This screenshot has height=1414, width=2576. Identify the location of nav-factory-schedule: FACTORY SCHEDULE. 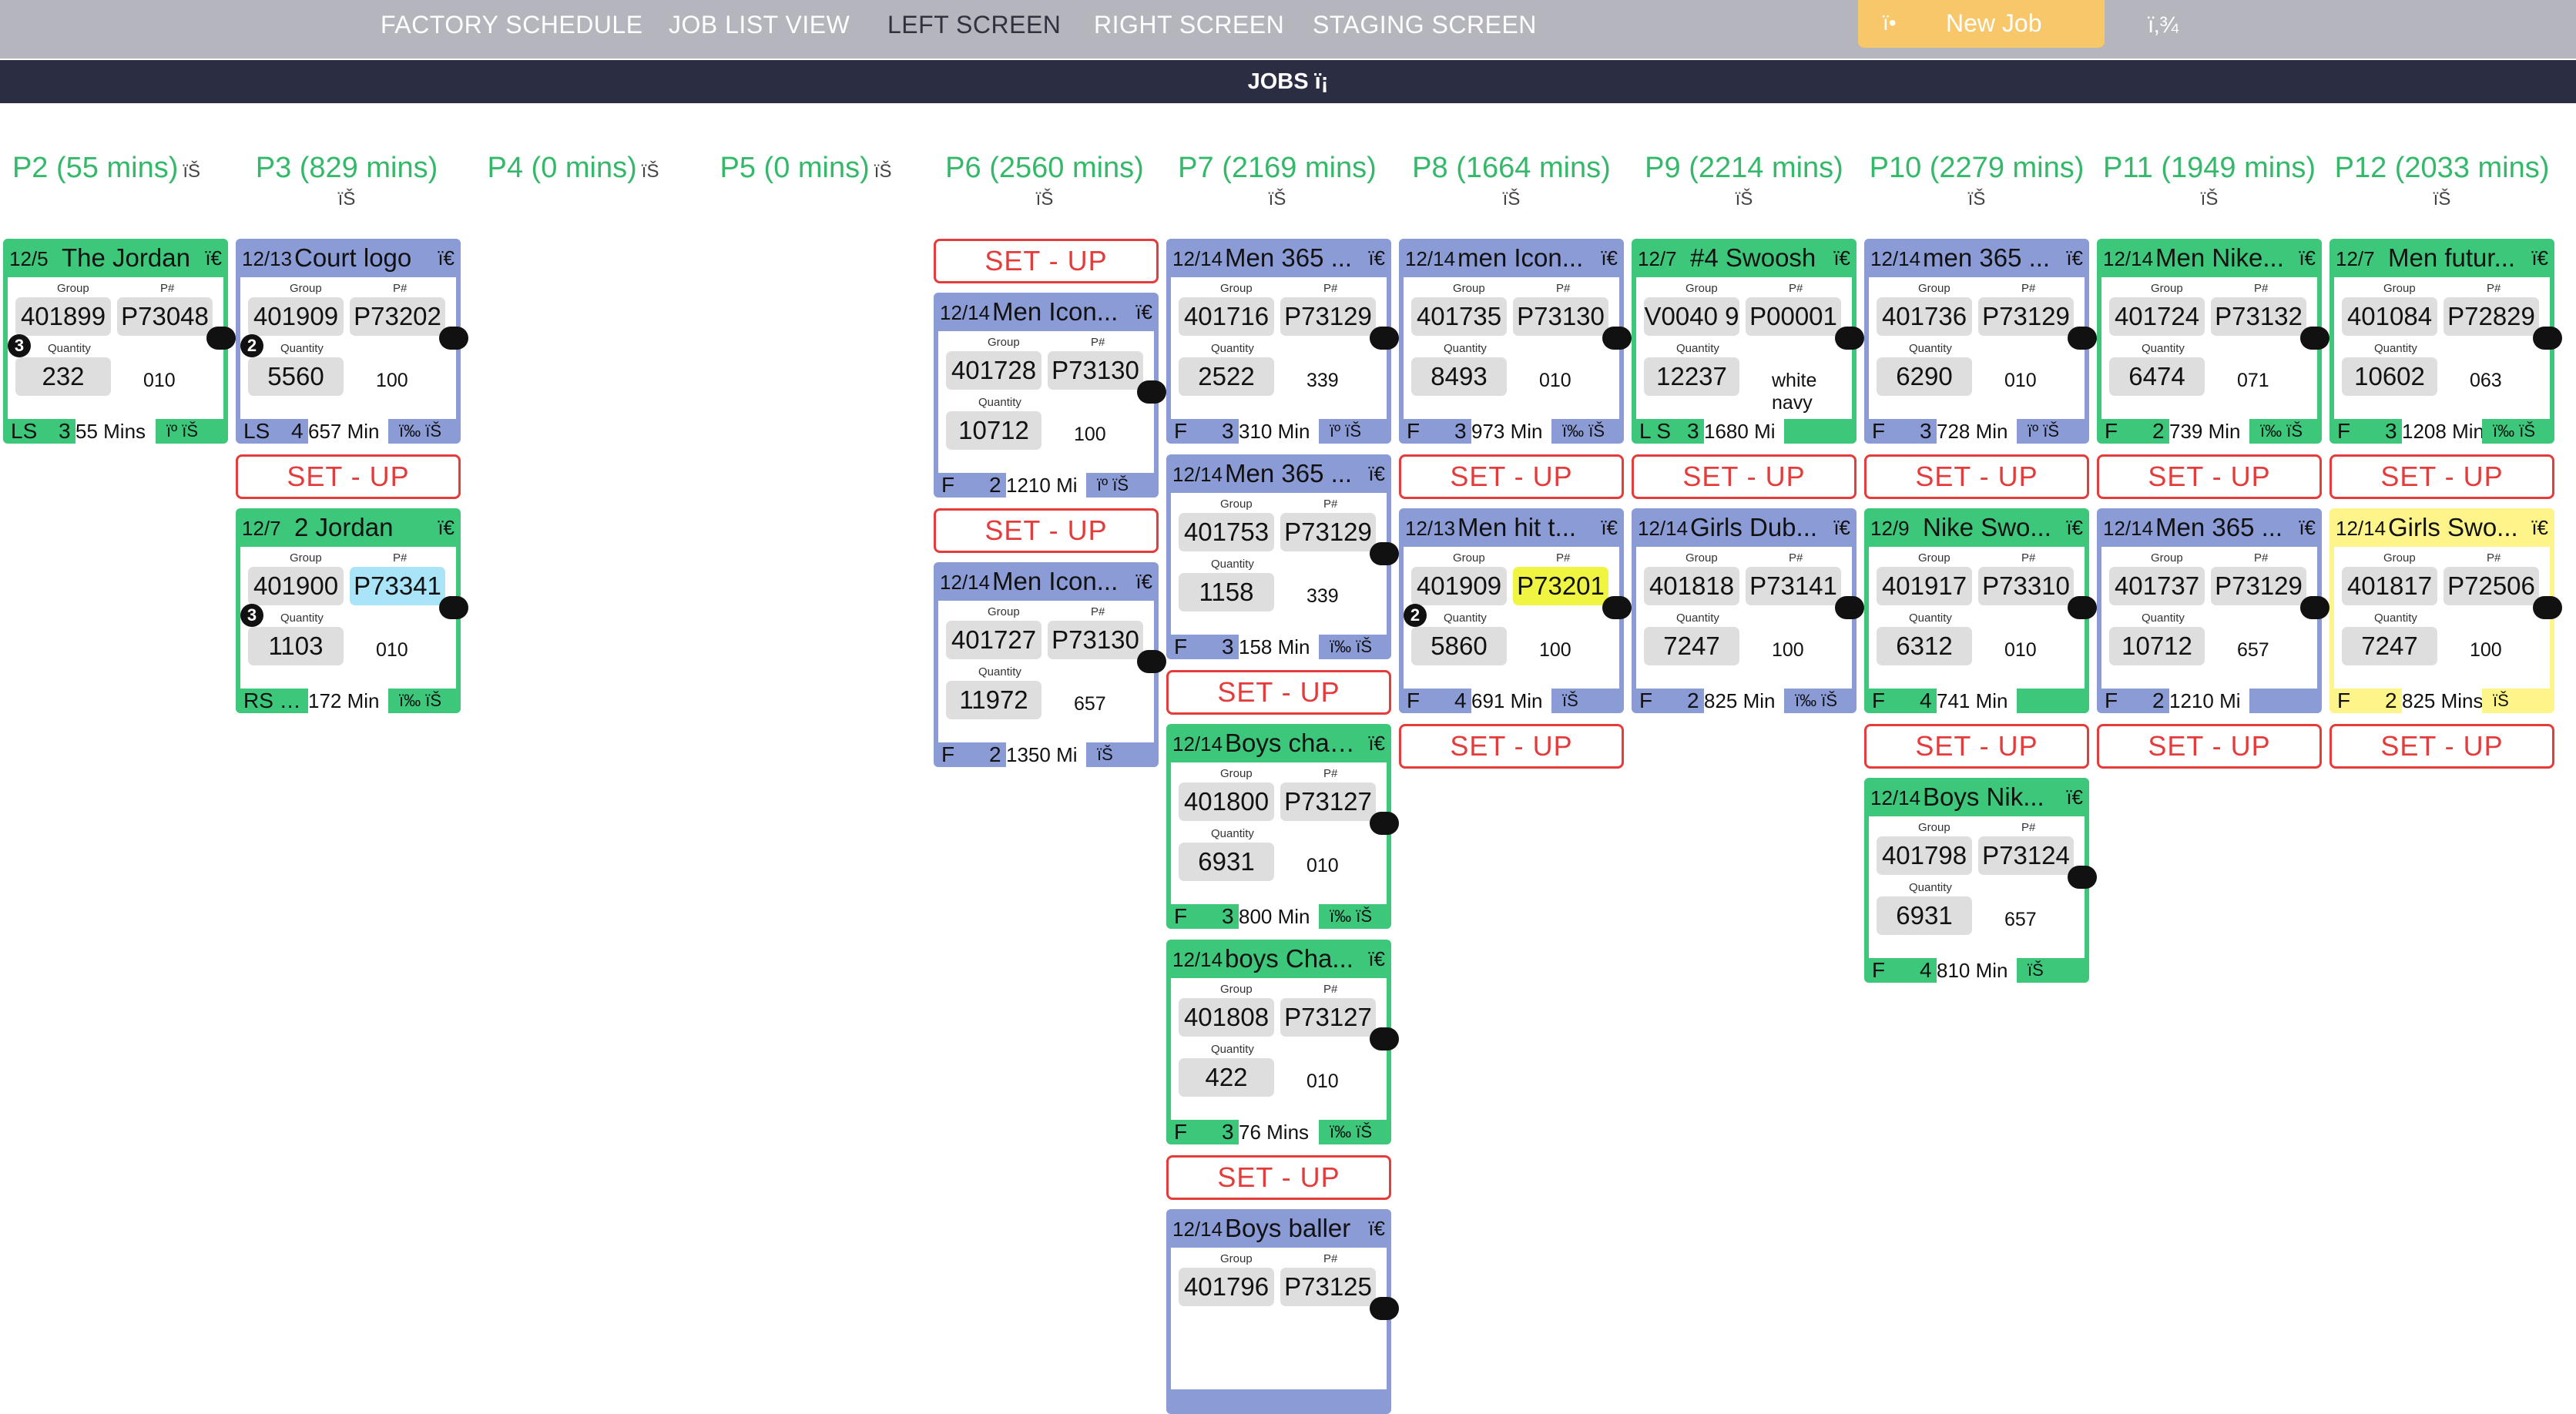
(512, 25).